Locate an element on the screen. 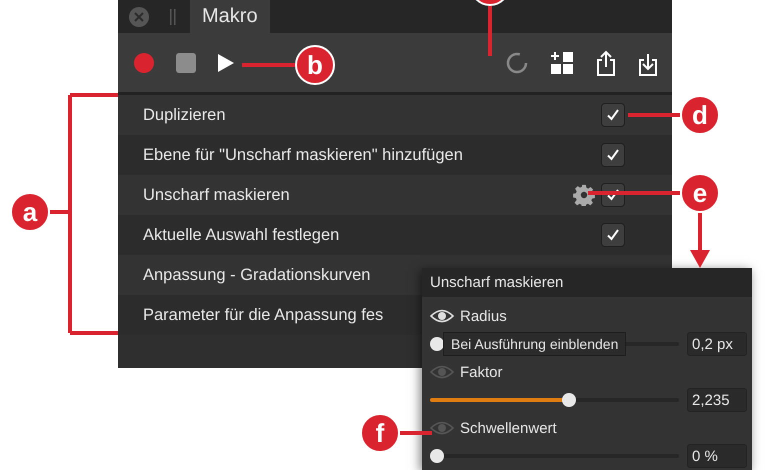 The width and height of the screenshot is (780, 470). step-label: Ebene für "Unscharf maskieren" hinzufügen is located at coordinates (372, 155).